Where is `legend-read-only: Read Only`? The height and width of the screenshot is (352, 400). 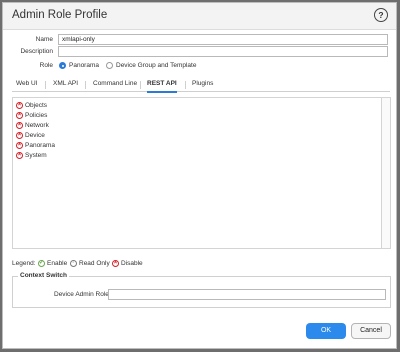 legend-read-only: Read Only is located at coordinates (94, 263).